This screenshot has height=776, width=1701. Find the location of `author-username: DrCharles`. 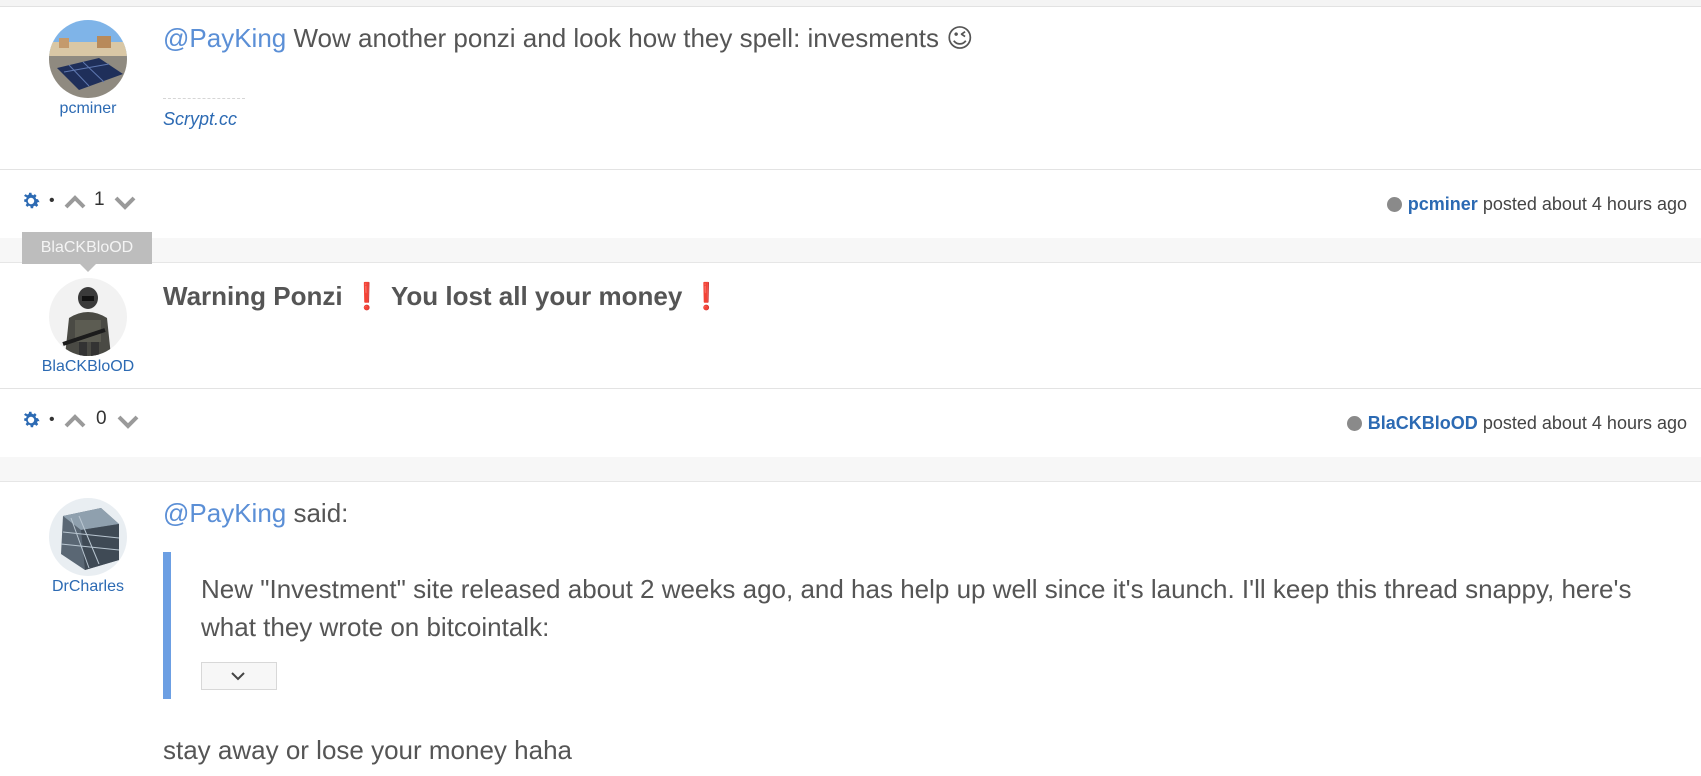

author-username: DrCharles is located at coordinates (88, 587).